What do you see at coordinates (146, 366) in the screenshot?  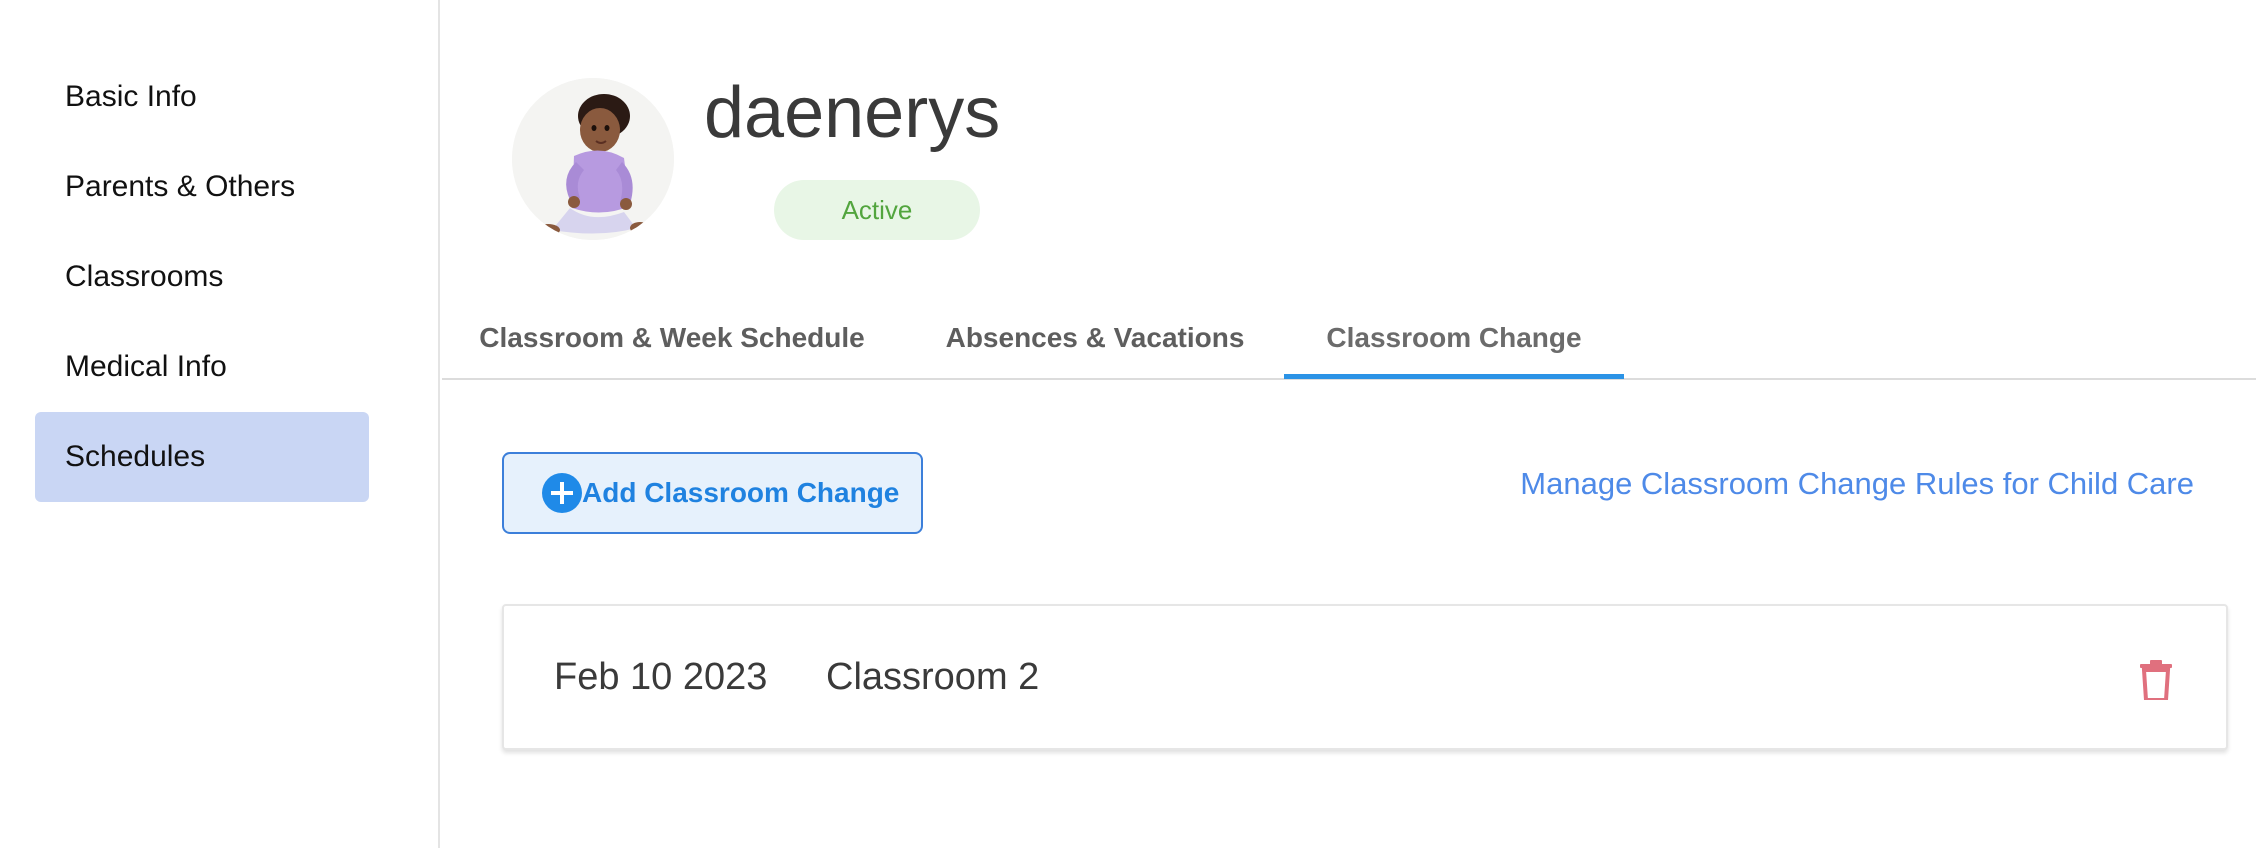 I see `sidebar-item-label: Medical Info` at bounding box center [146, 366].